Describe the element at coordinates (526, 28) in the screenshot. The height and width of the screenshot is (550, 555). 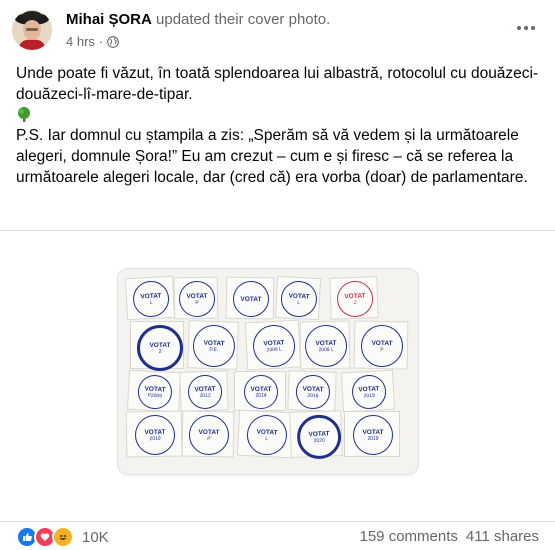
I see `more-options-button` at that location.